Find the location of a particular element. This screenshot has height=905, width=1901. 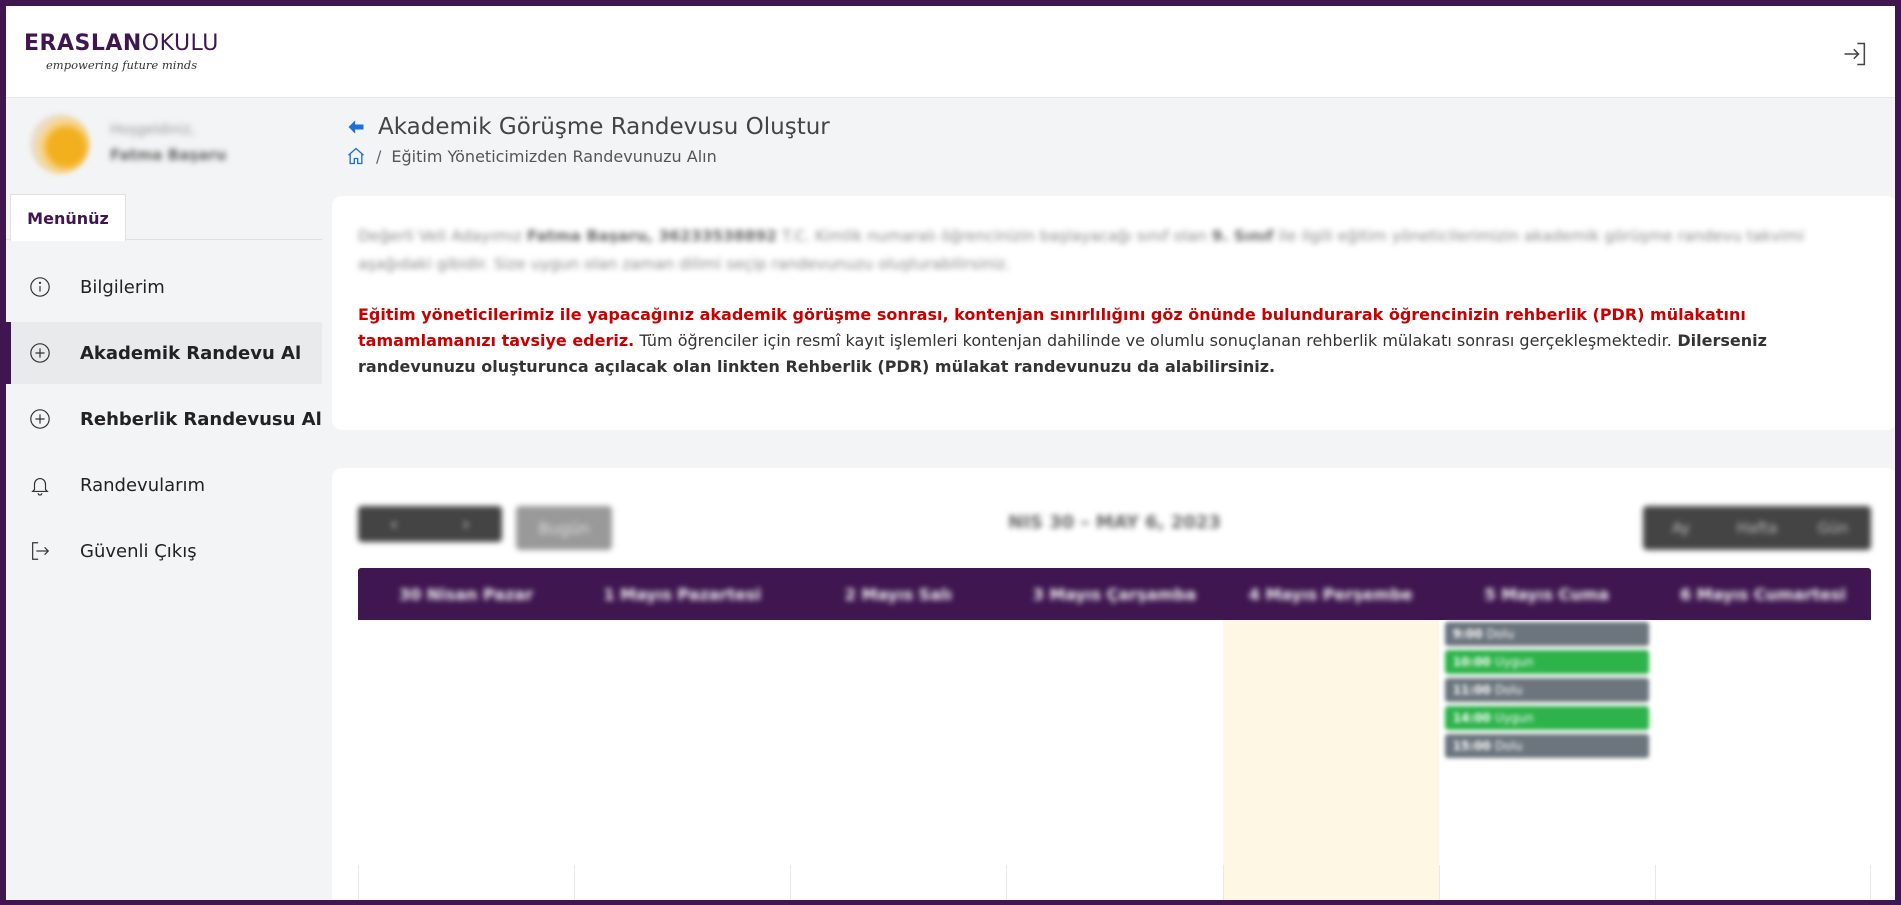

logo-tagline: empowering future minds is located at coordinates (122, 65).